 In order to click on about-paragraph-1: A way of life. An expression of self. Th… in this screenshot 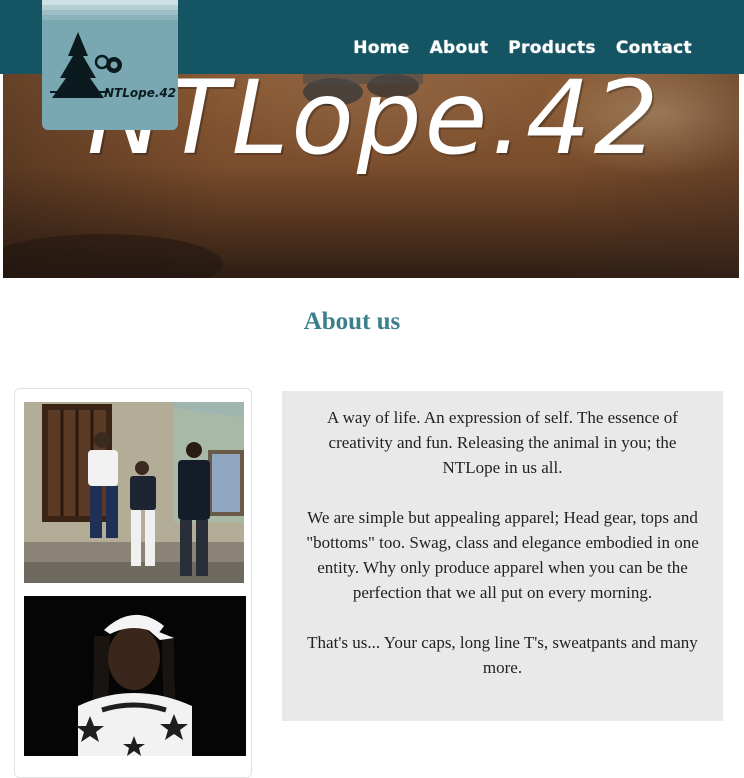, I will do `click(502, 442)`.